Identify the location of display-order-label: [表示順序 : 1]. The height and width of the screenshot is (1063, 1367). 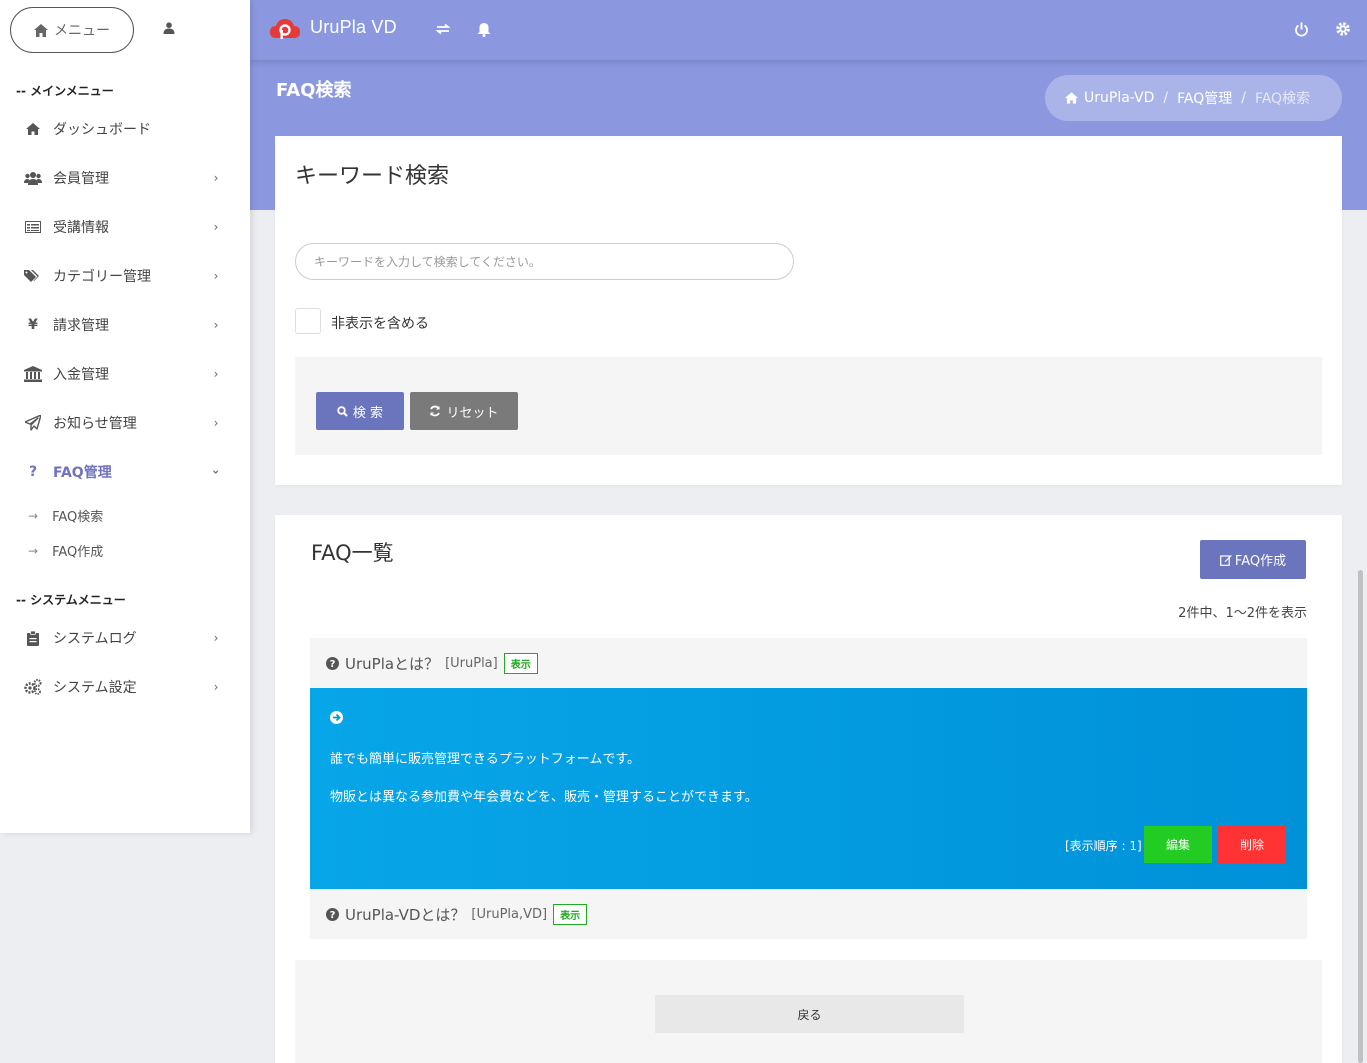
(1103, 846).